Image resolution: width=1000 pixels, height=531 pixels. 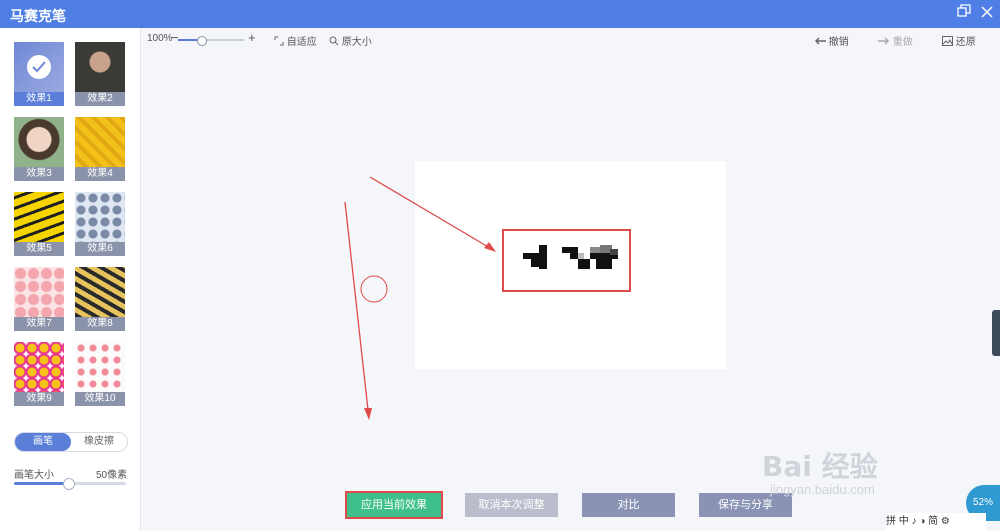 What do you see at coordinates (394, 505) in the screenshot?
I see `highlight-box-apply` at bounding box center [394, 505].